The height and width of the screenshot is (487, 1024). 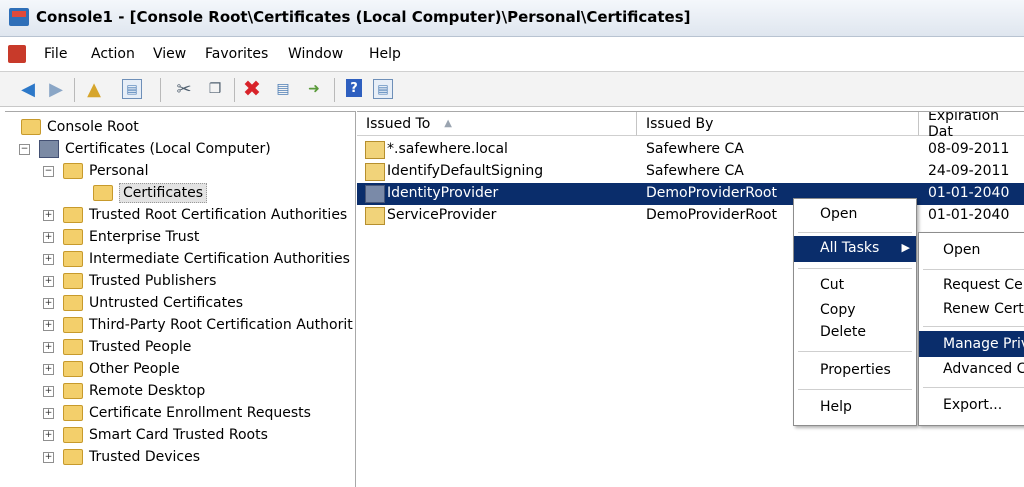 I want to click on context-menu-help: Help, so click(x=836, y=407).